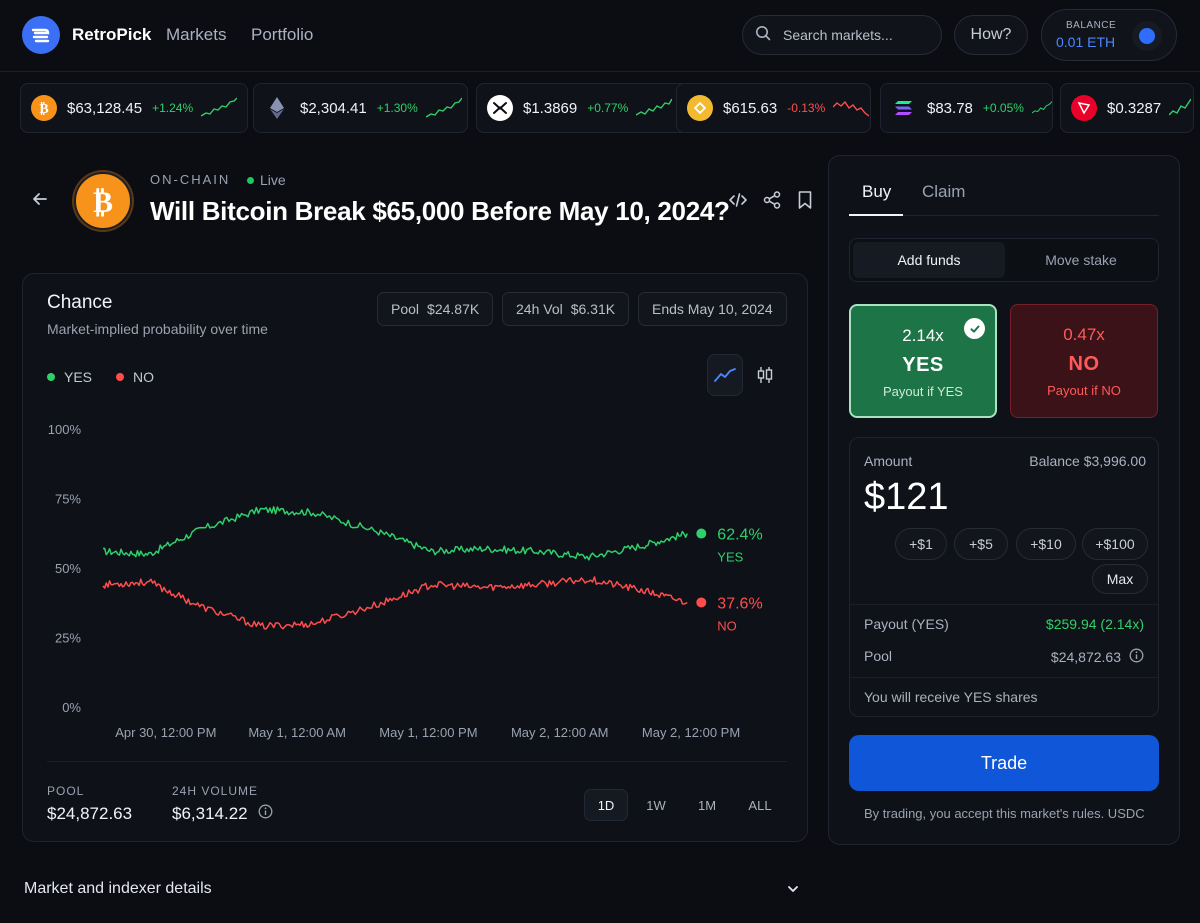 This screenshot has height=923, width=1200. I want to click on receive-note: You will receive YES shares, so click(951, 697).